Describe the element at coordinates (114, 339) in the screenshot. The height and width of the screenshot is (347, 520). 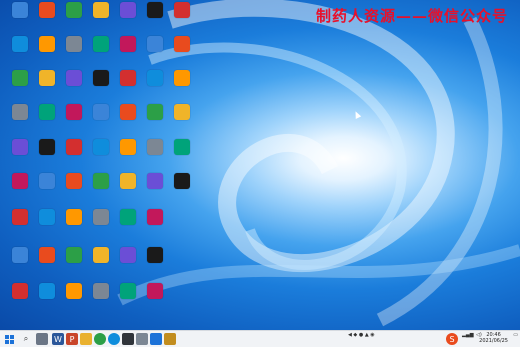
I see `edge-icon` at that location.